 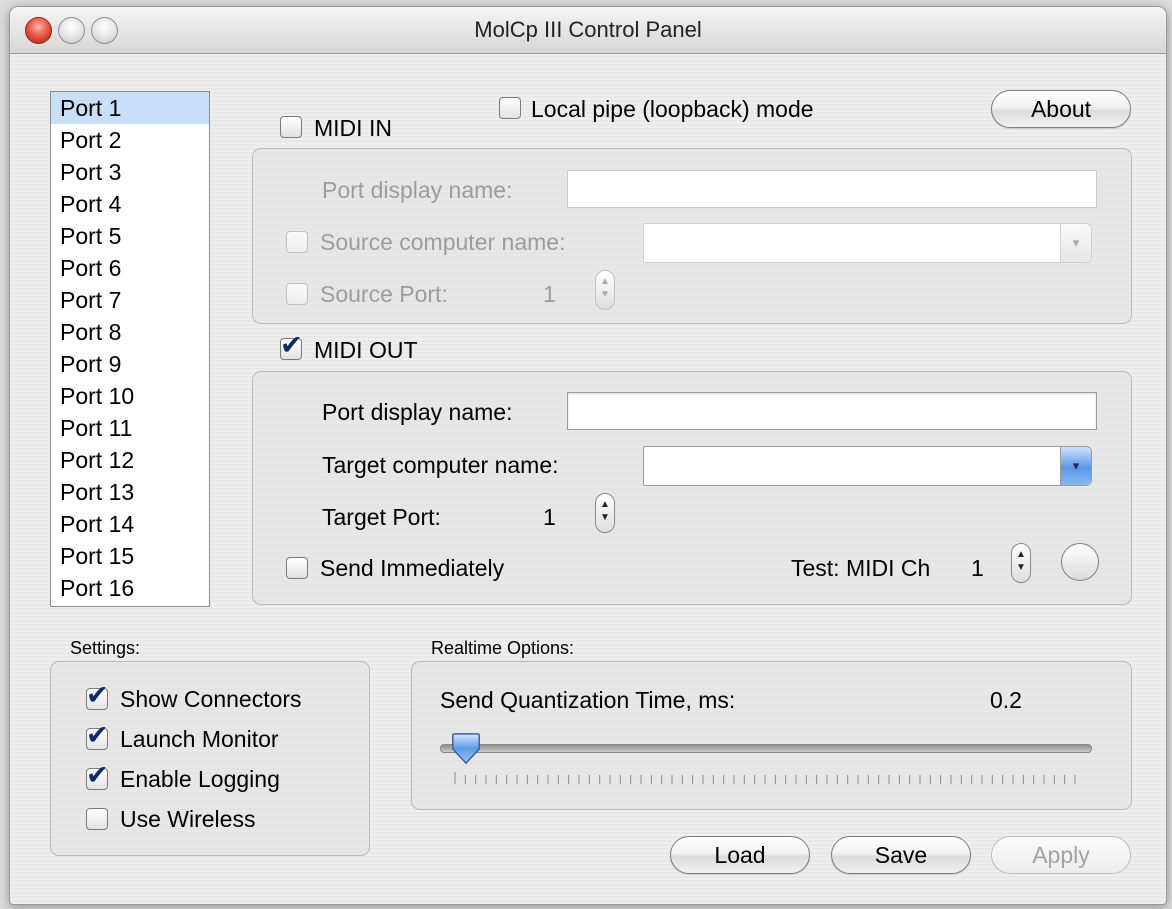 What do you see at coordinates (130, 396) in the screenshot?
I see `port-list-item: Port 10` at bounding box center [130, 396].